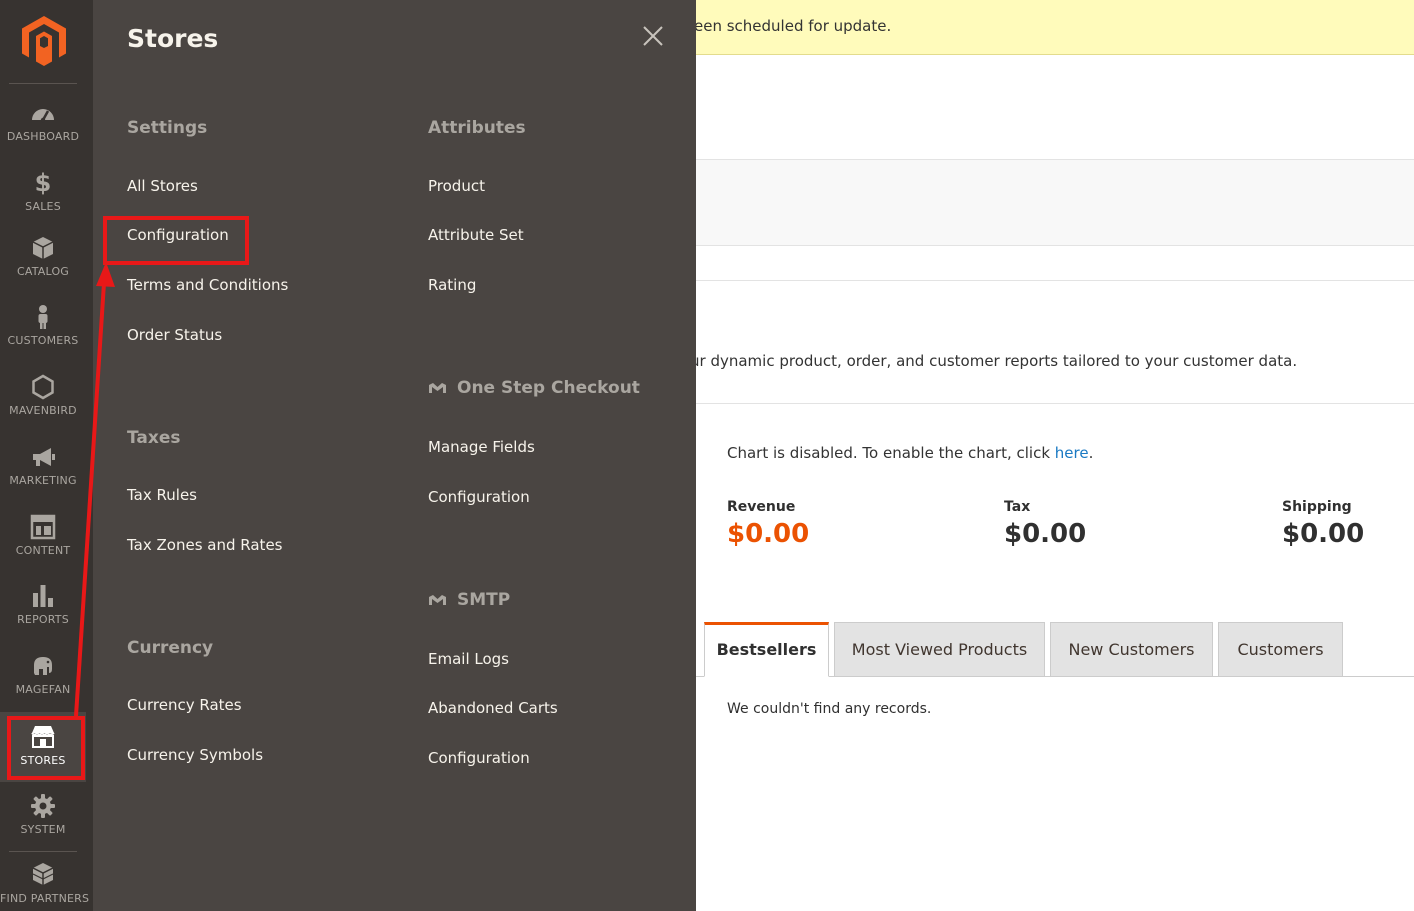  I want to click on layout-icon, so click(43, 527).